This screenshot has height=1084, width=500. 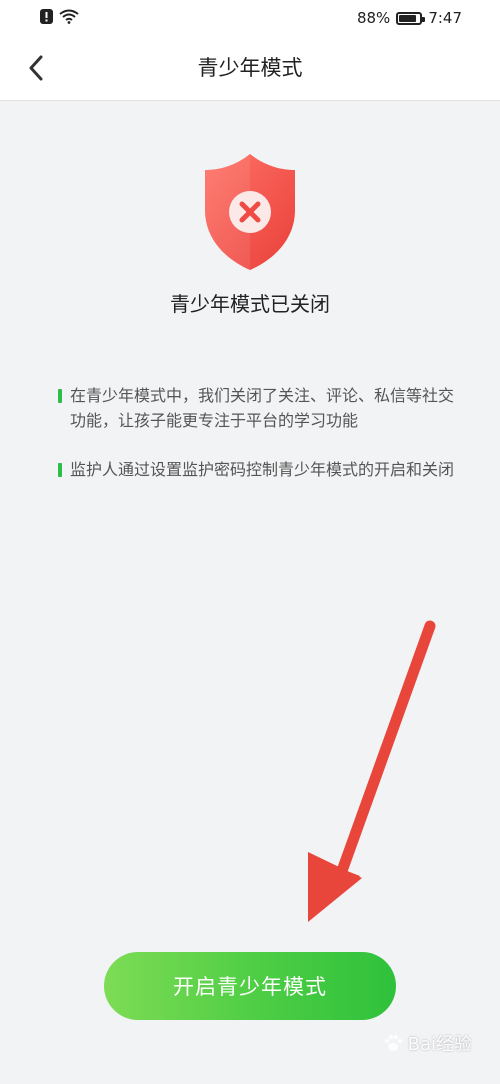 I want to click on notification-alert-icon, so click(x=46, y=16).